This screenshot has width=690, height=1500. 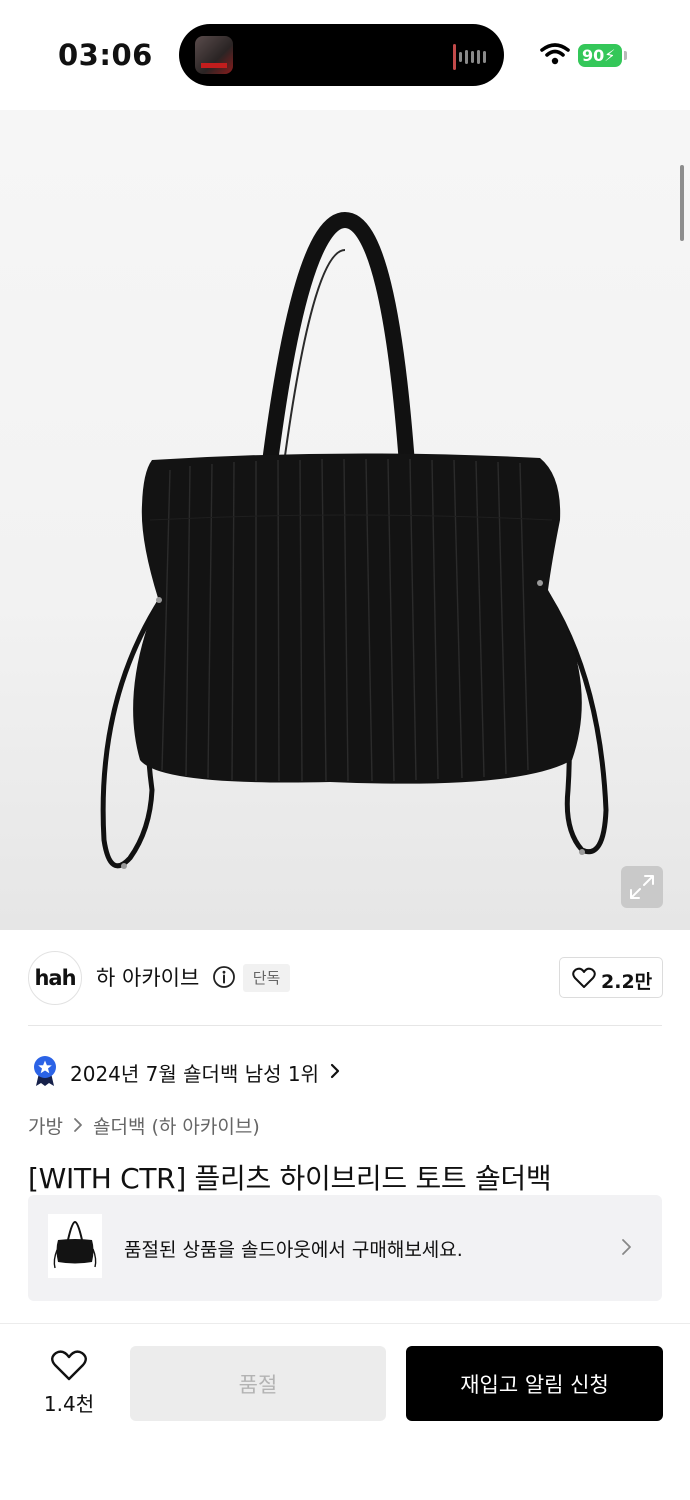 I want to click on expand-icon, so click(x=642, y=887).